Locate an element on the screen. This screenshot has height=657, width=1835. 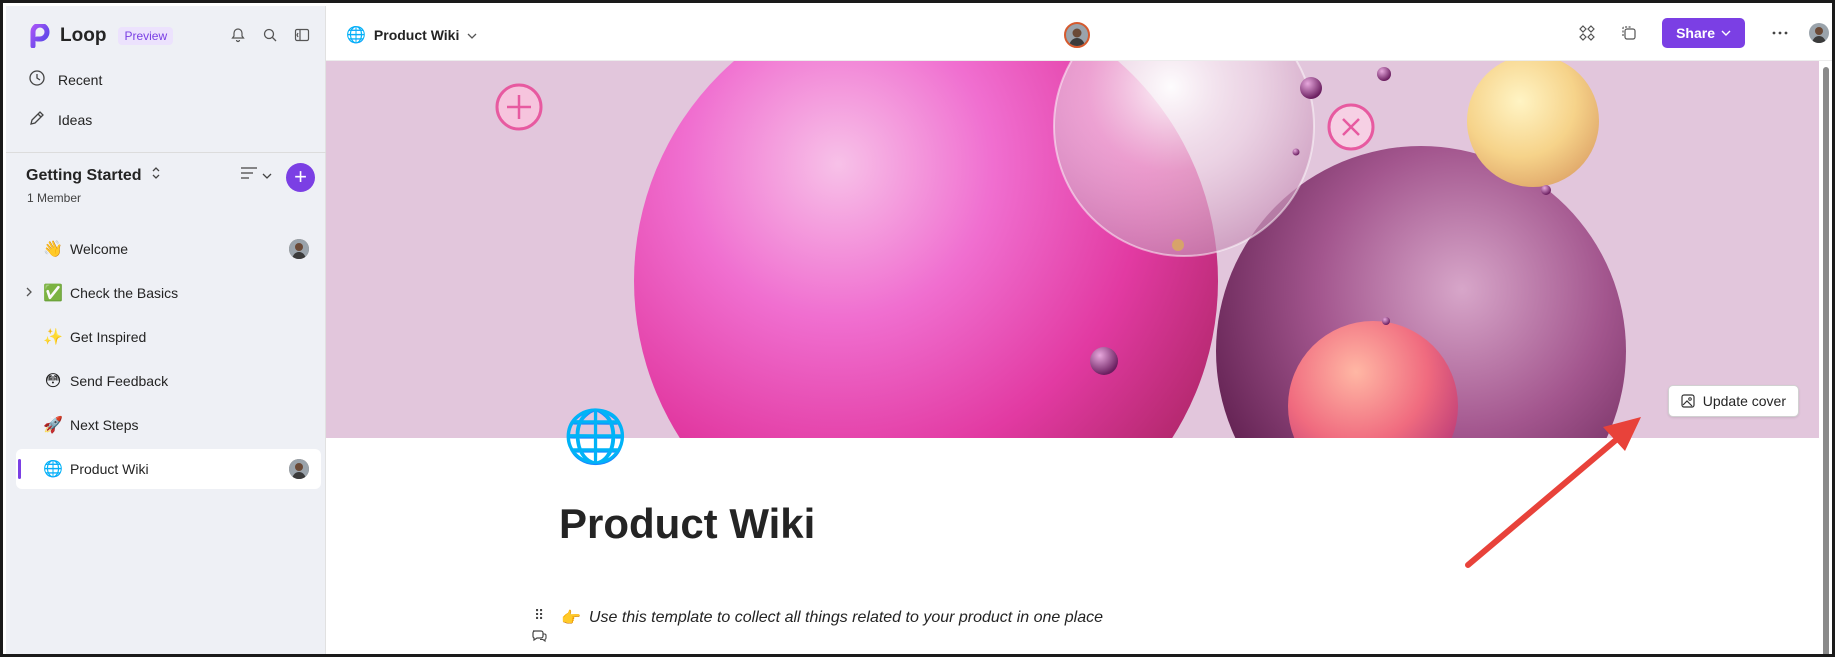
workspace-title-text: Getting Started is located at coordinates (84, 175).